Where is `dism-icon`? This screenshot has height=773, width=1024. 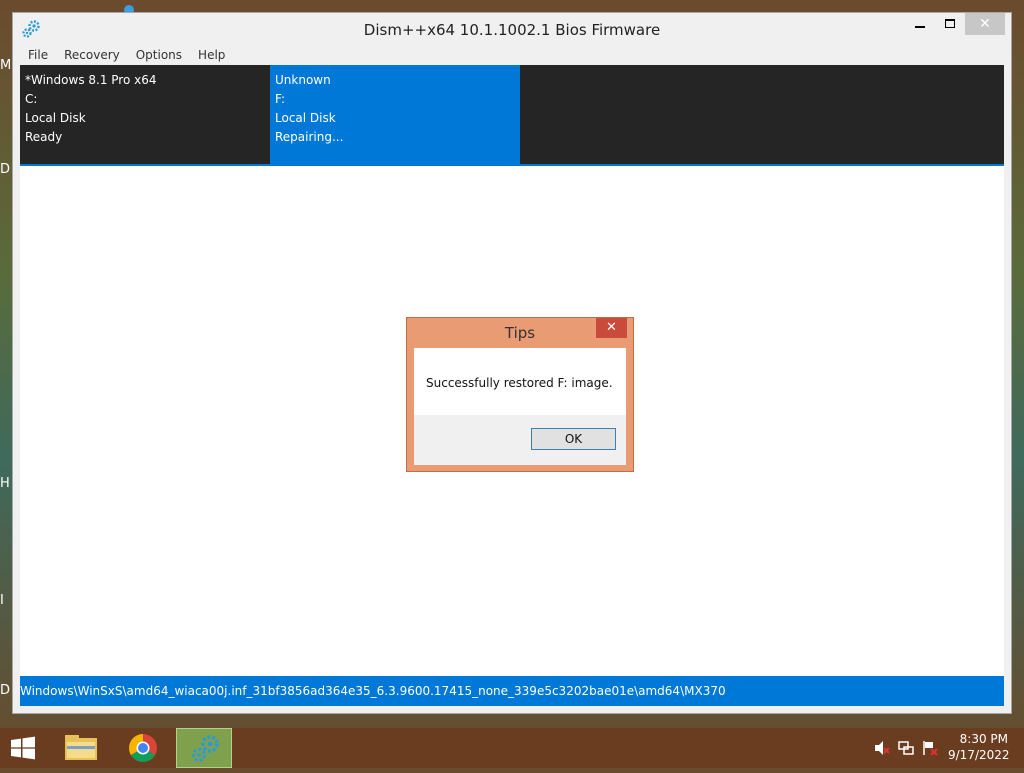 dism-icon is located at coordinates (205, 748).